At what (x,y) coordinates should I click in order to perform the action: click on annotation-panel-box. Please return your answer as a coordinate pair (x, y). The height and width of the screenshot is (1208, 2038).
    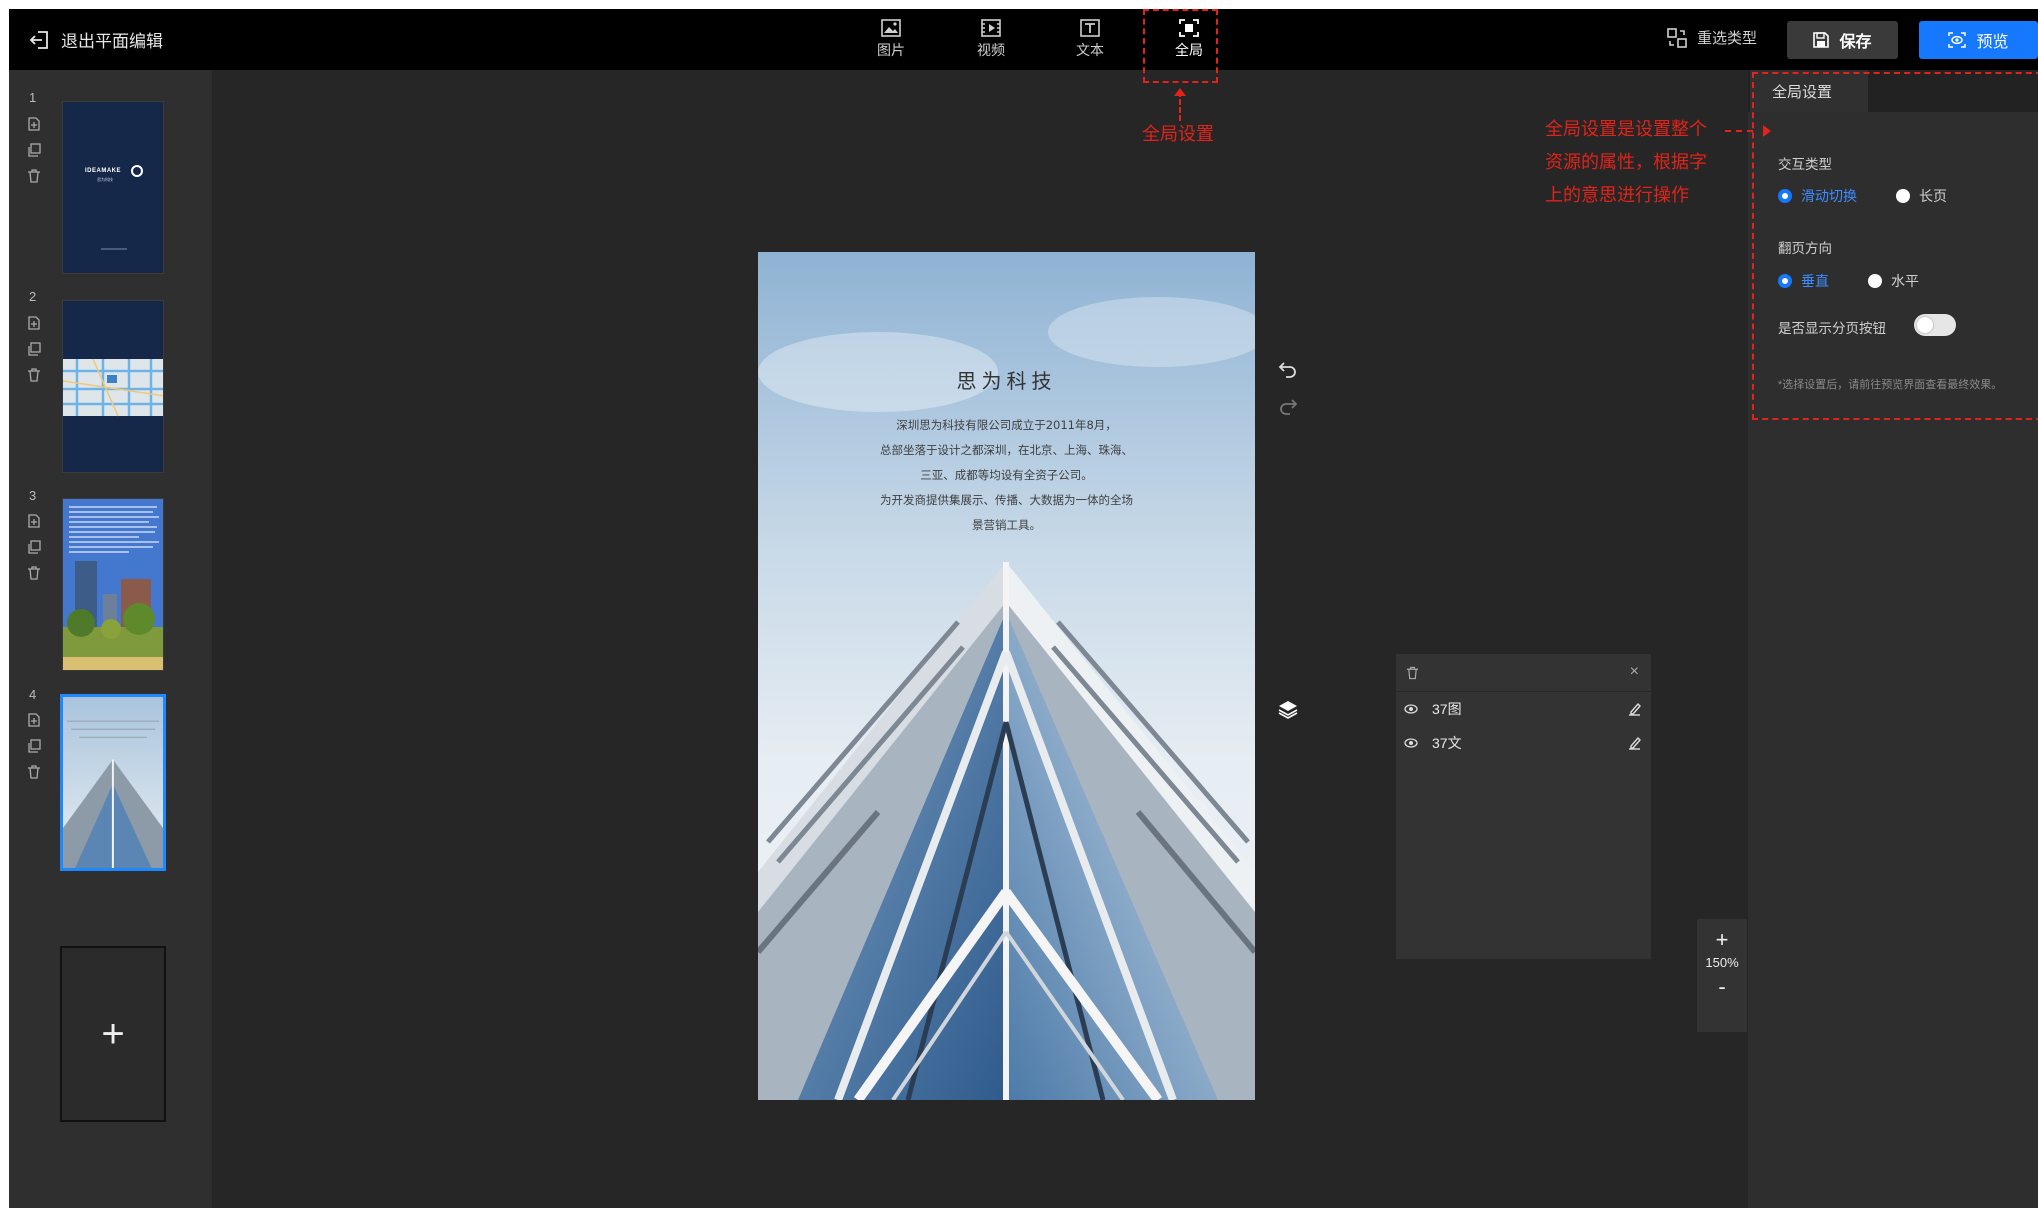
    Looking at the image, I should click on (1895, 246).